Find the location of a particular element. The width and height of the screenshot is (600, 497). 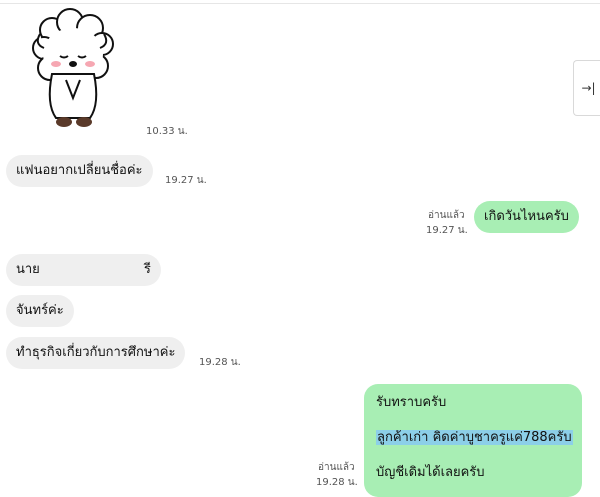

sheep-bowing-sticker is located at coordinates (73, 67).